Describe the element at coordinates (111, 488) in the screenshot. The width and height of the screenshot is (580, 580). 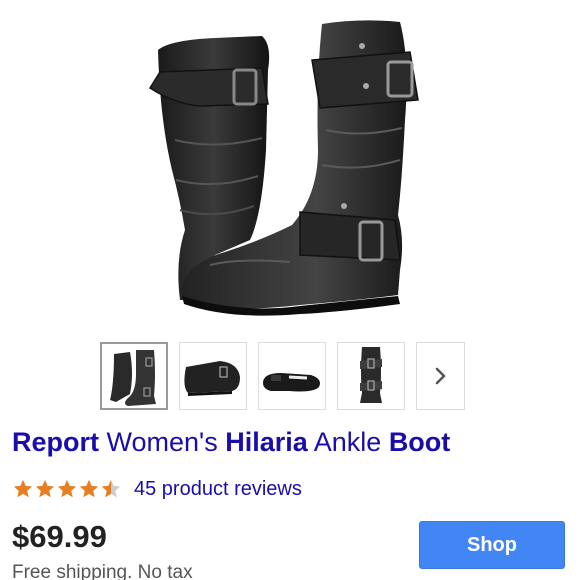
I see `star-half-icon` at that location.